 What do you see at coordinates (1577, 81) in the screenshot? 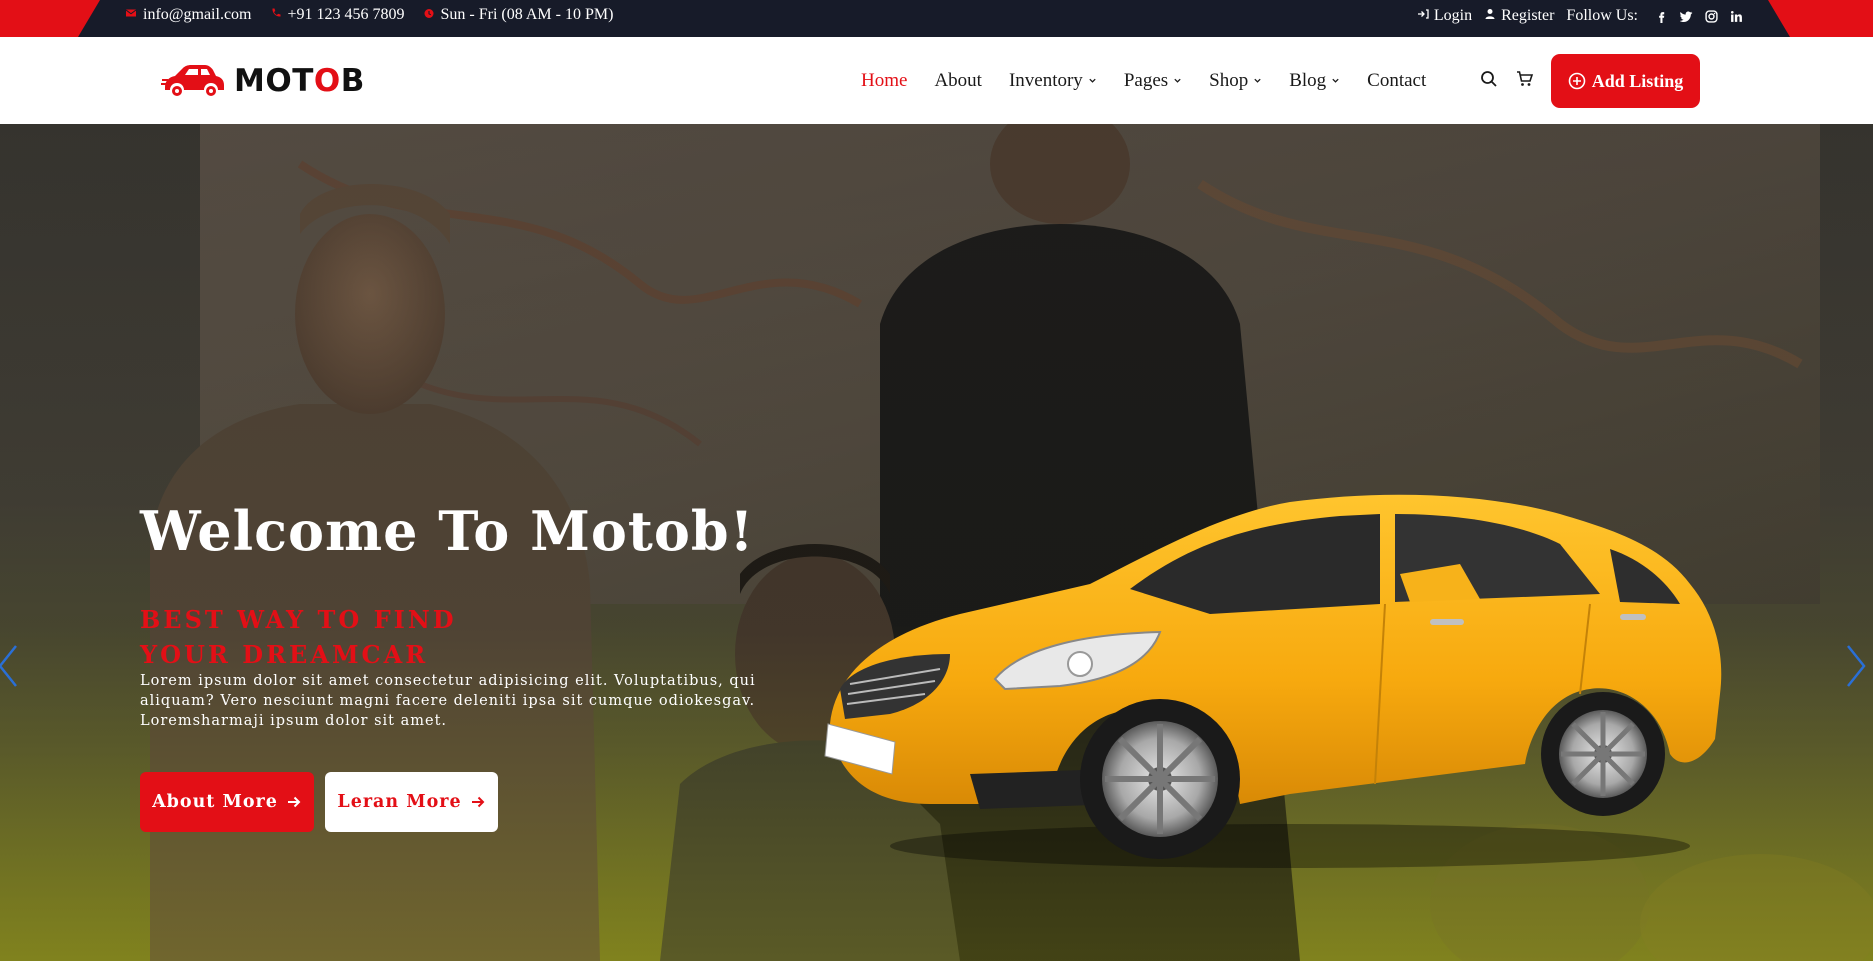
I see `plus-circle-icon` at bounding box center [1577, 81].